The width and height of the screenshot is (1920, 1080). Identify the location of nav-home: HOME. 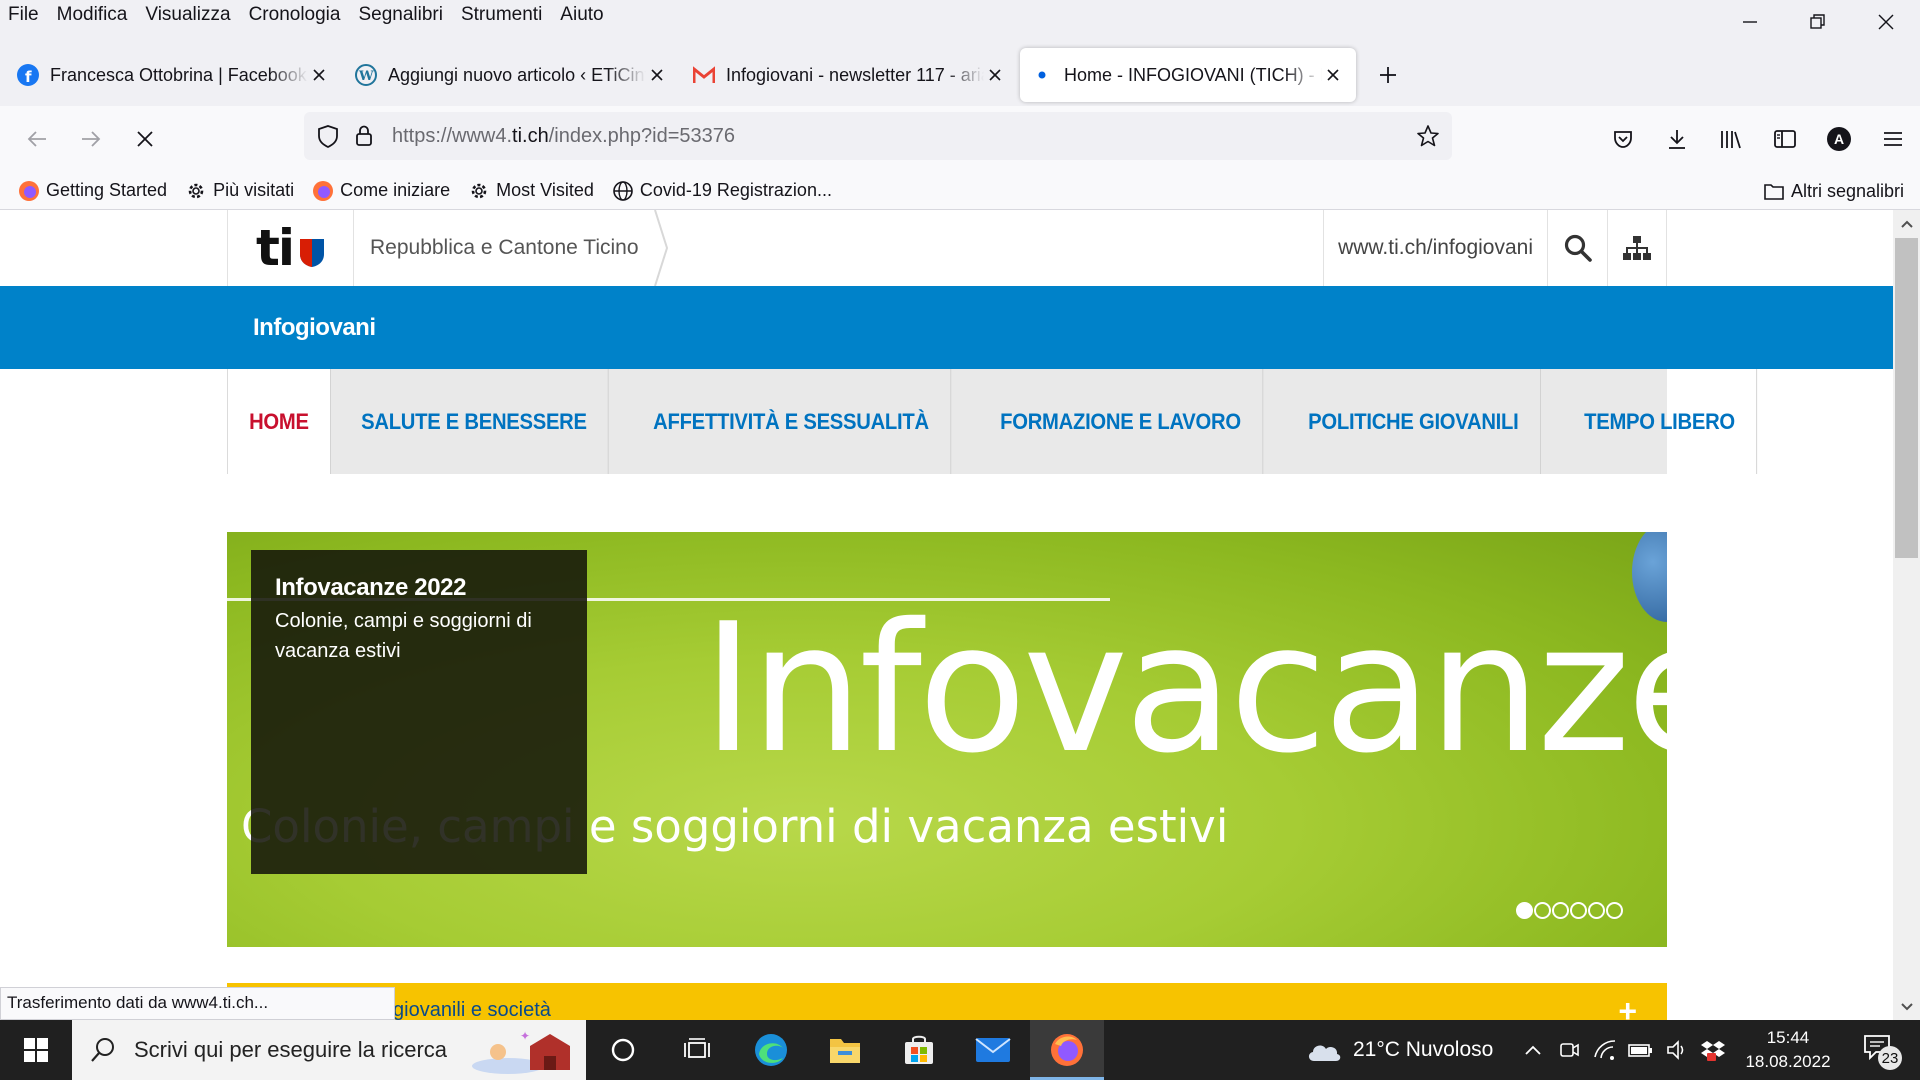
(279, 421).